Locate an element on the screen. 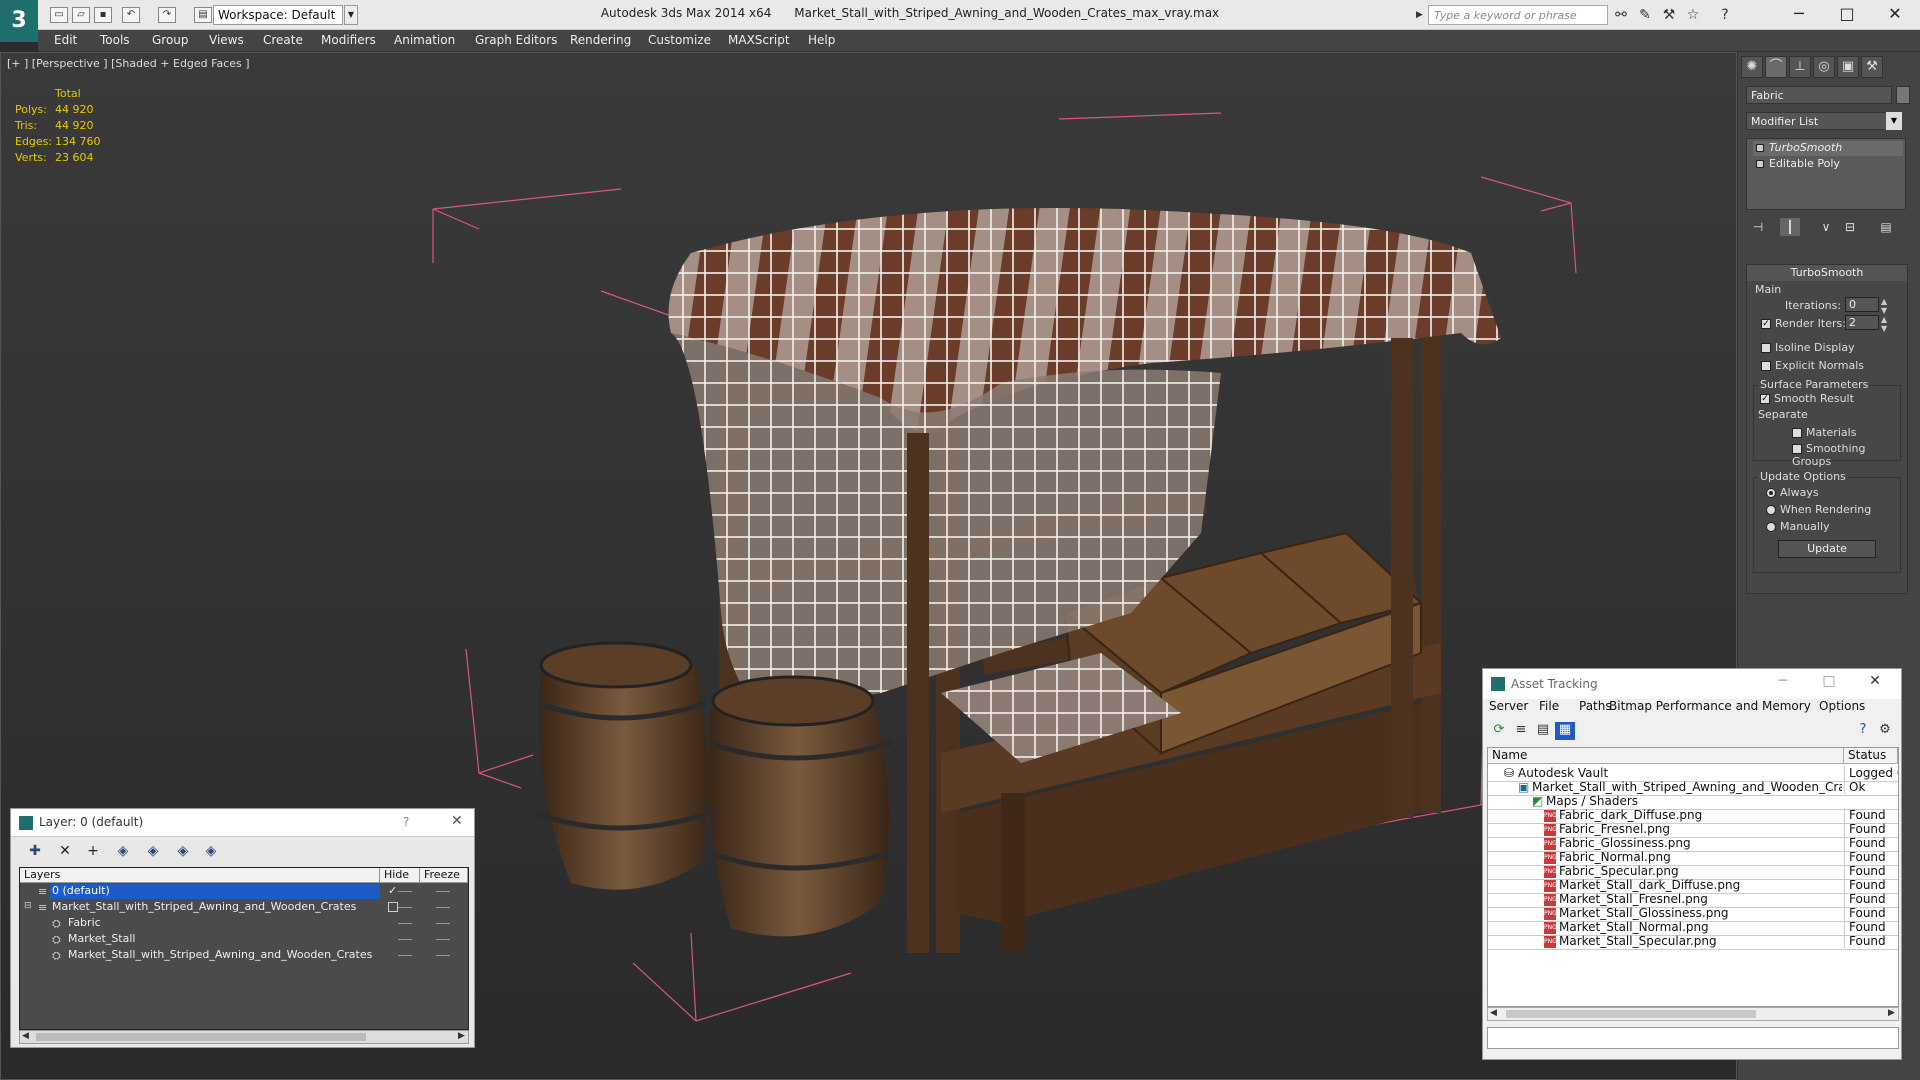 Image resolution: width=1920 pixels, height=1080 pixels. menu-customize: Customize is located at coordinates (679, 40).